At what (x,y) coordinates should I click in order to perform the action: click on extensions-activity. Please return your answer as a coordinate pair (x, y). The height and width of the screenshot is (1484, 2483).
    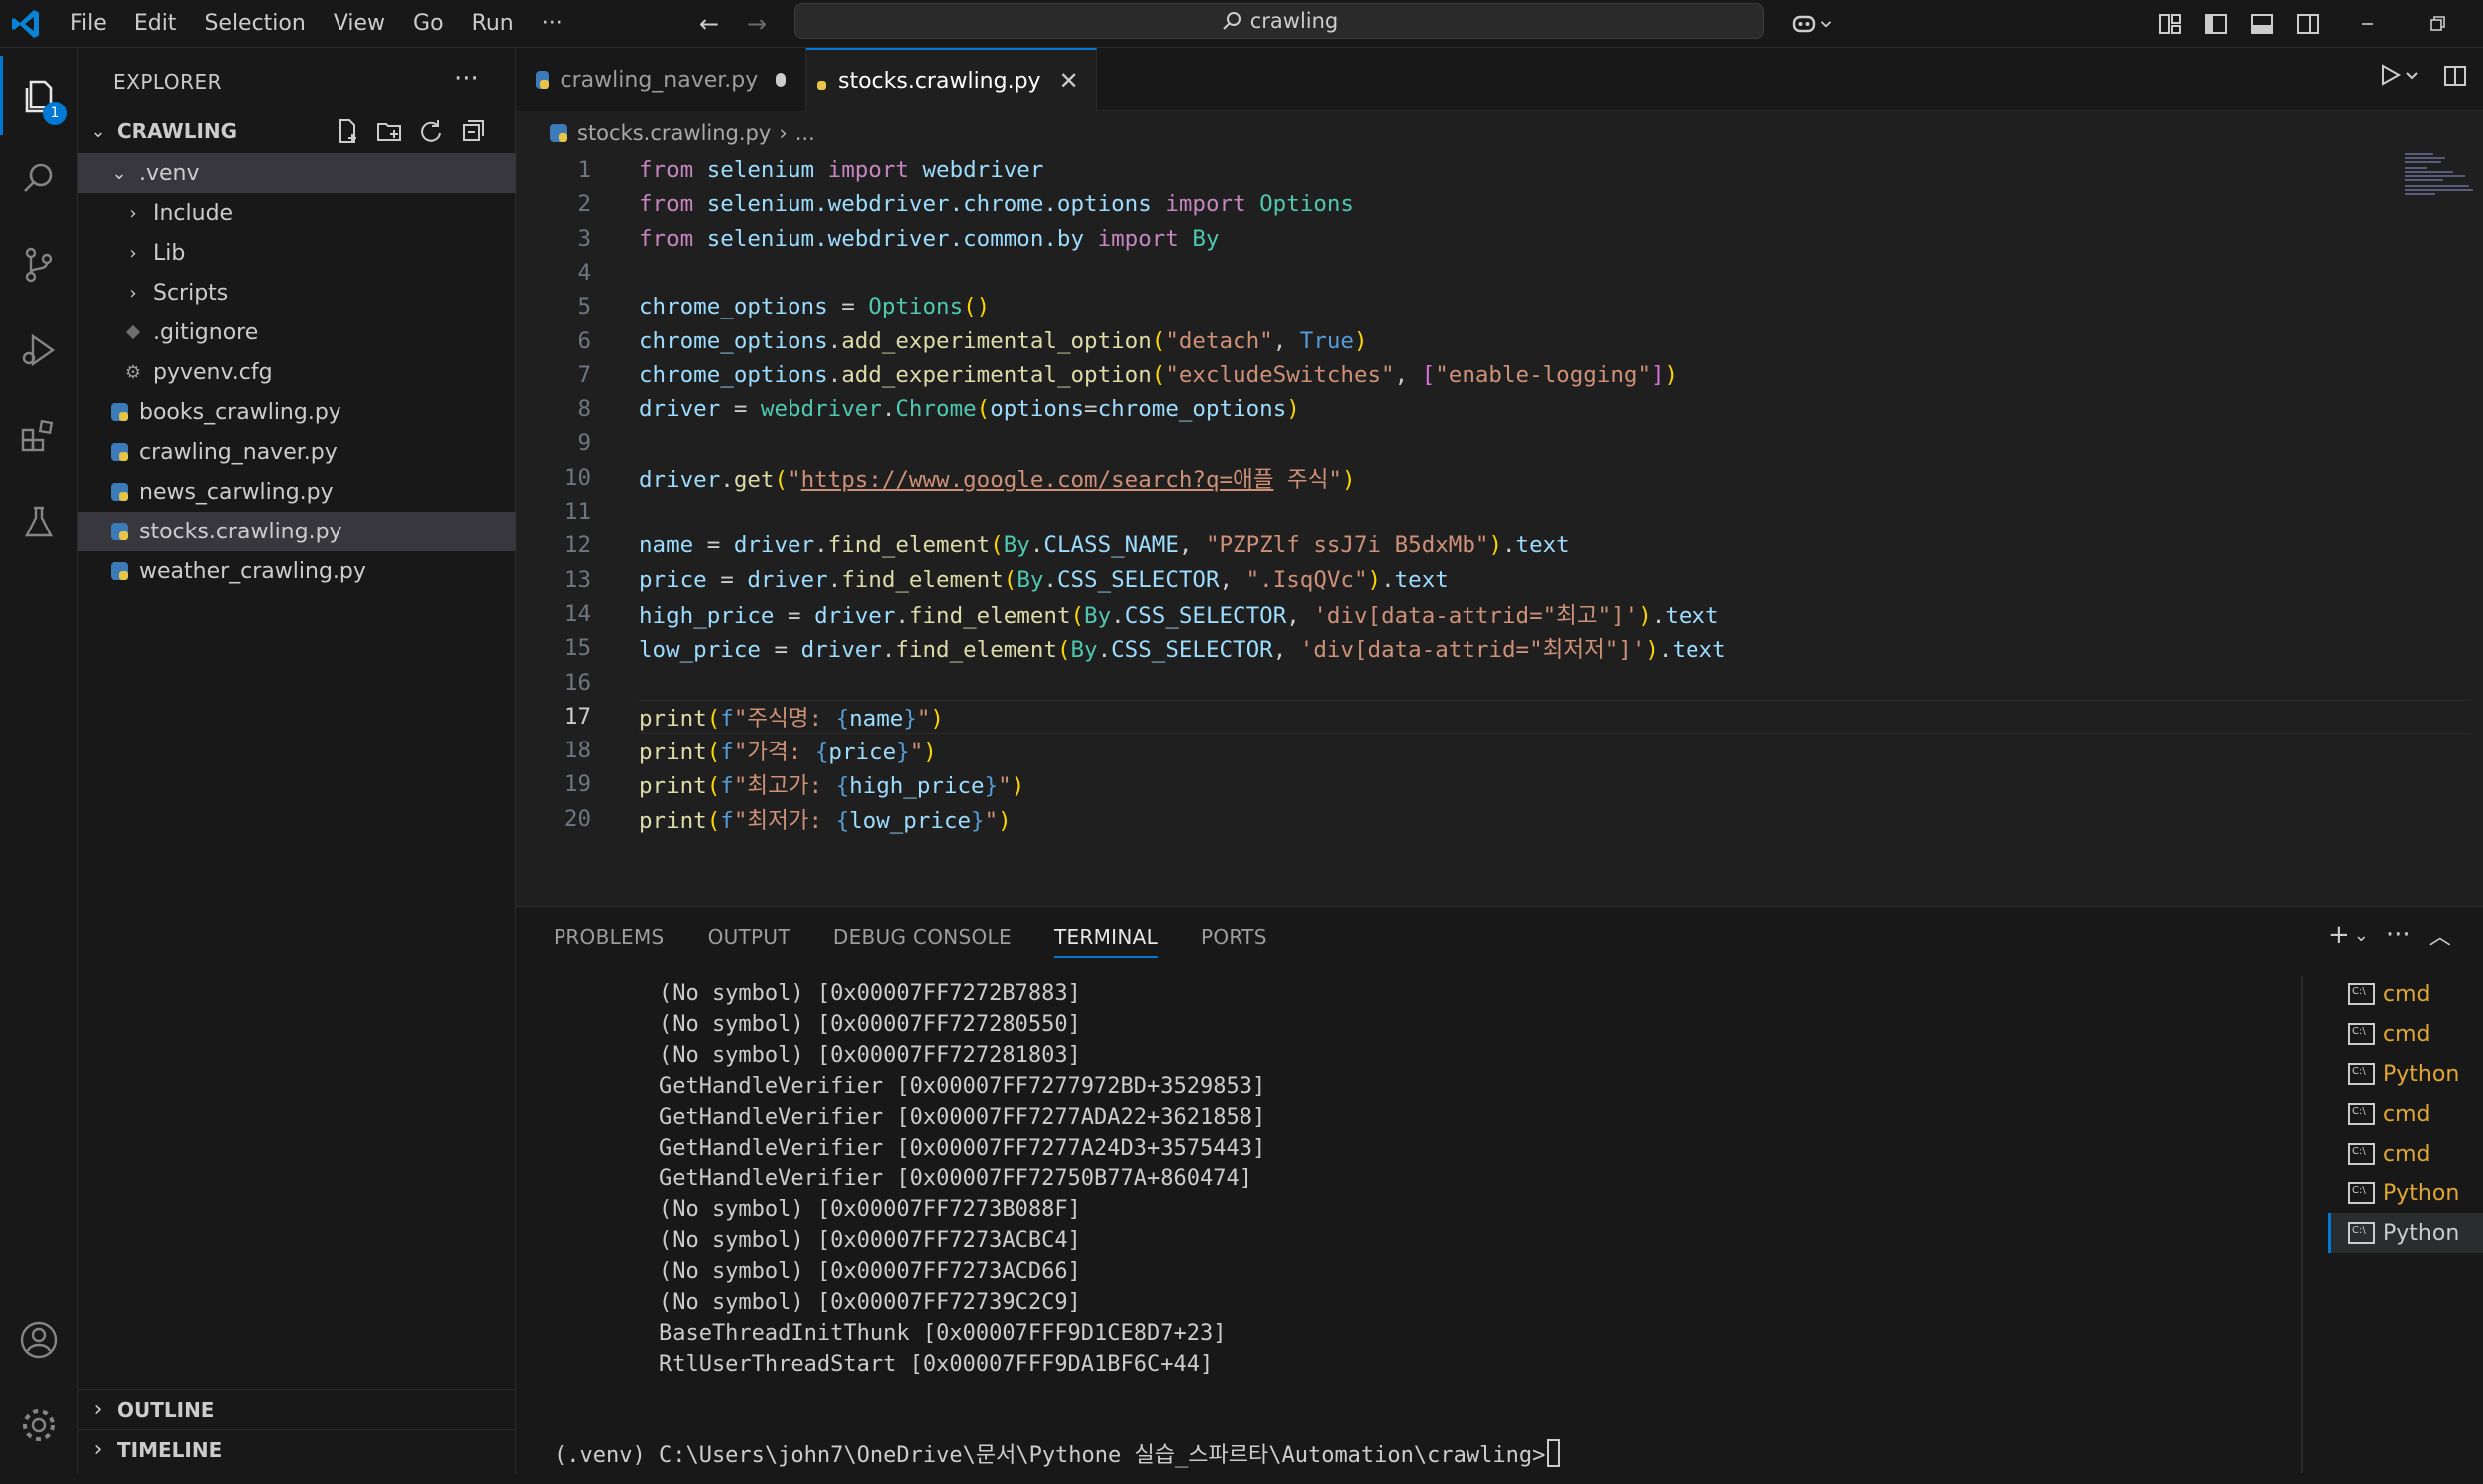
    Looking at the image, I should click on (39, 436).